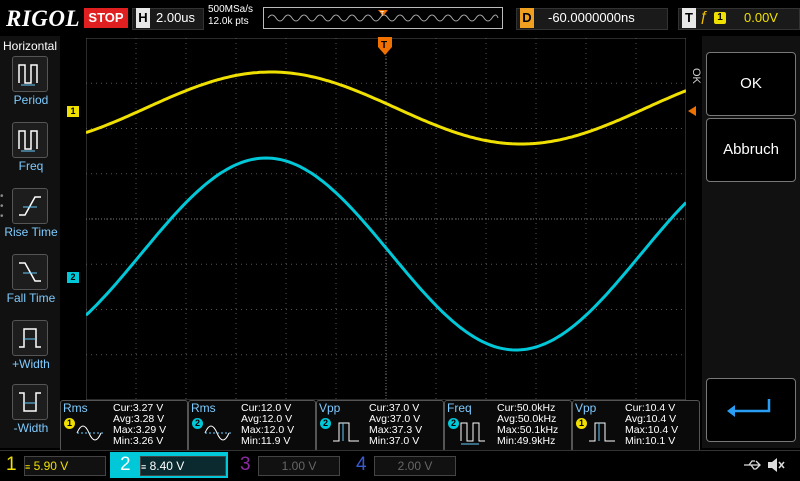 This screenshot has height=481, width=800. Describe the element at coordinates (761, 17) in the screenshot. I see `trigger-level: 0.00V` at that location.